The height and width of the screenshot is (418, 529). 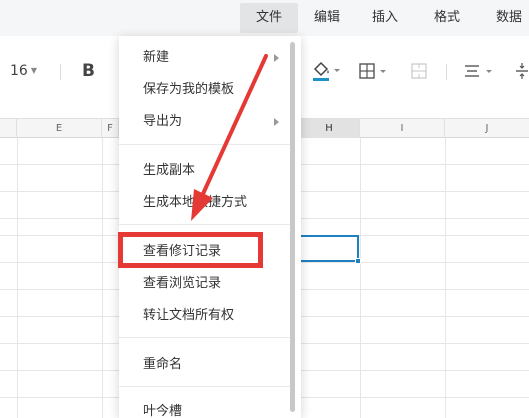 I want to click on bold-button: B, so click(x=88, y=71).